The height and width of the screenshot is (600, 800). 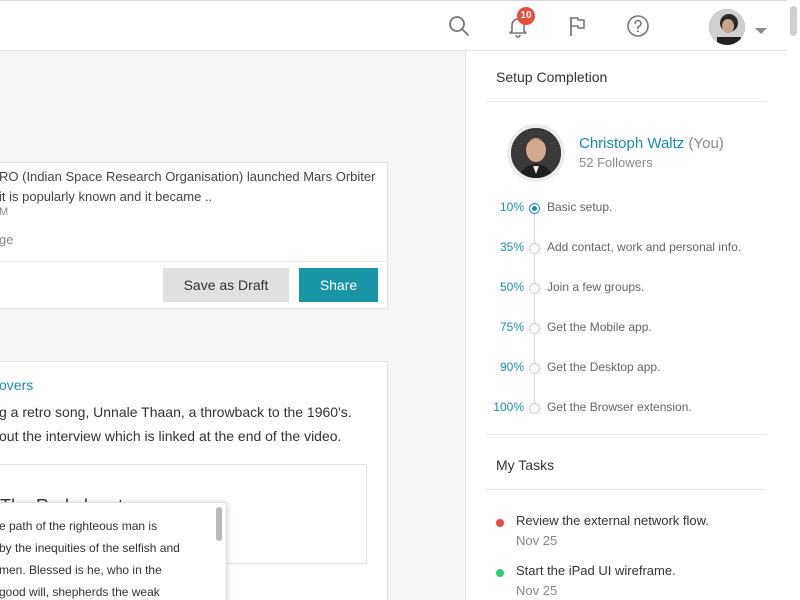 I want to click on popup-line: by the inequities of the selfish and, so click(x=90, y=548).